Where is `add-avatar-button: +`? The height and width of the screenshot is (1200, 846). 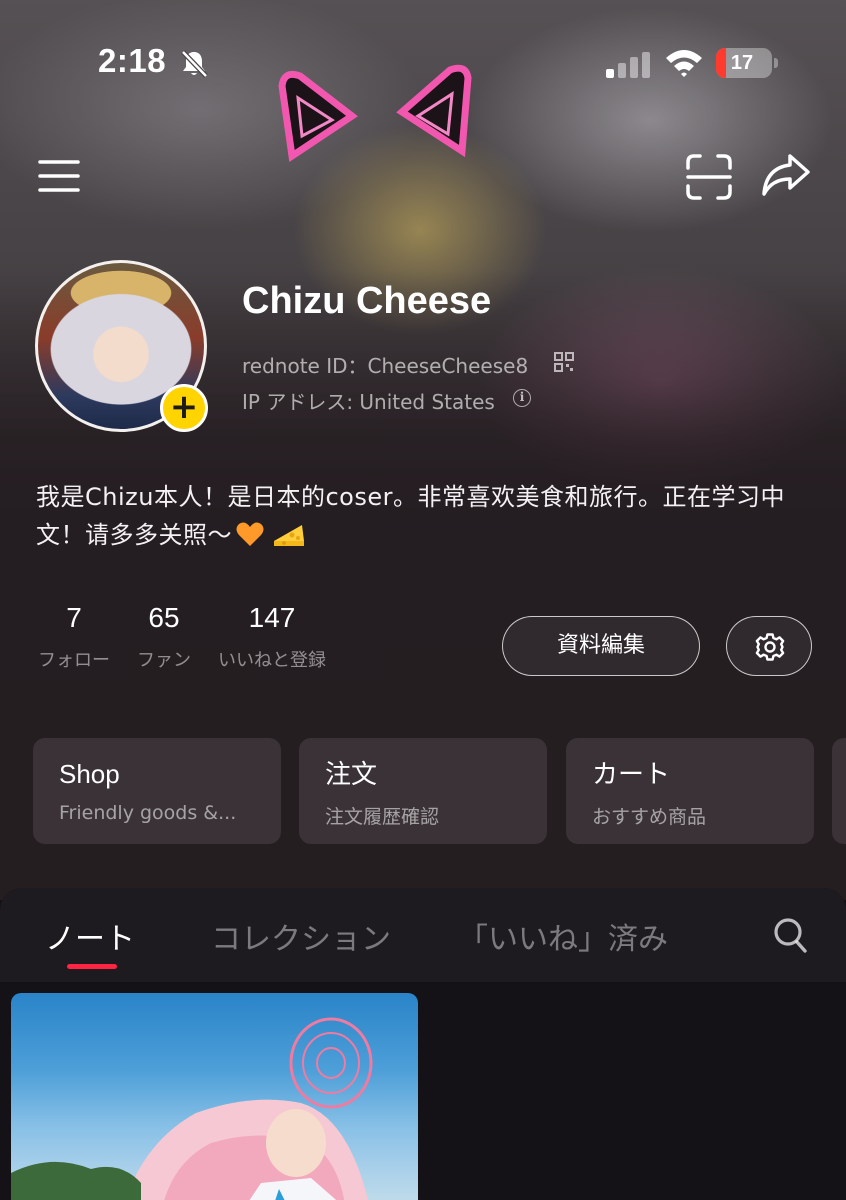 add-avatar-button: + is located at coordinates (184, 408).